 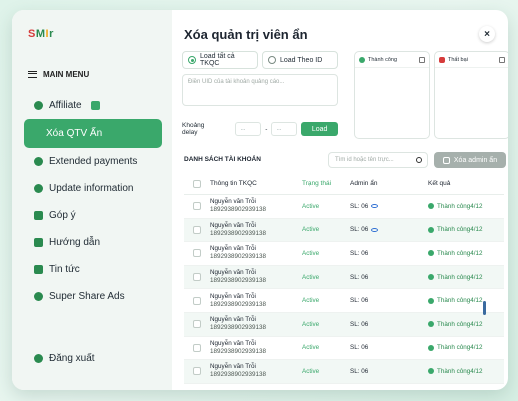 What do you see at coordinates (439, 183) in the screenshot?
I see `header-result: Kết quả` at bounding box center [439, 183].